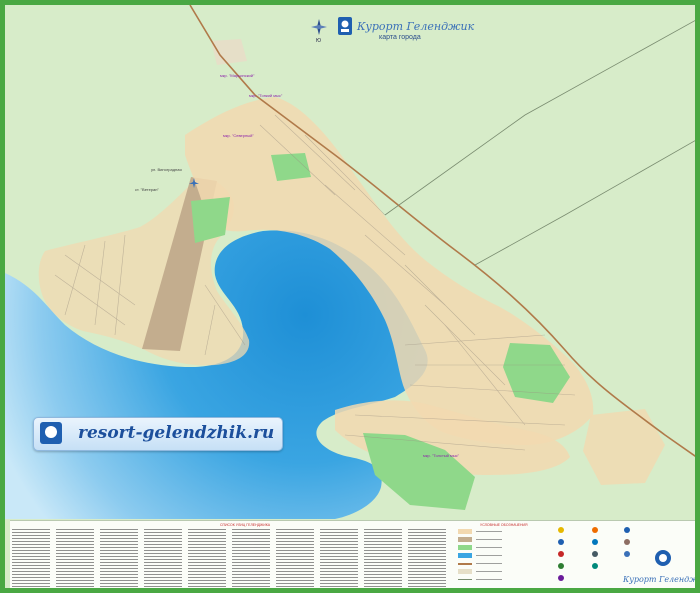 Image resolution: width=700 pixels, height=593 pixels. What do you see at coordinates (465, 571) in the screenshot?
I see `suburb-swatch` at bounding box center [465, 571].